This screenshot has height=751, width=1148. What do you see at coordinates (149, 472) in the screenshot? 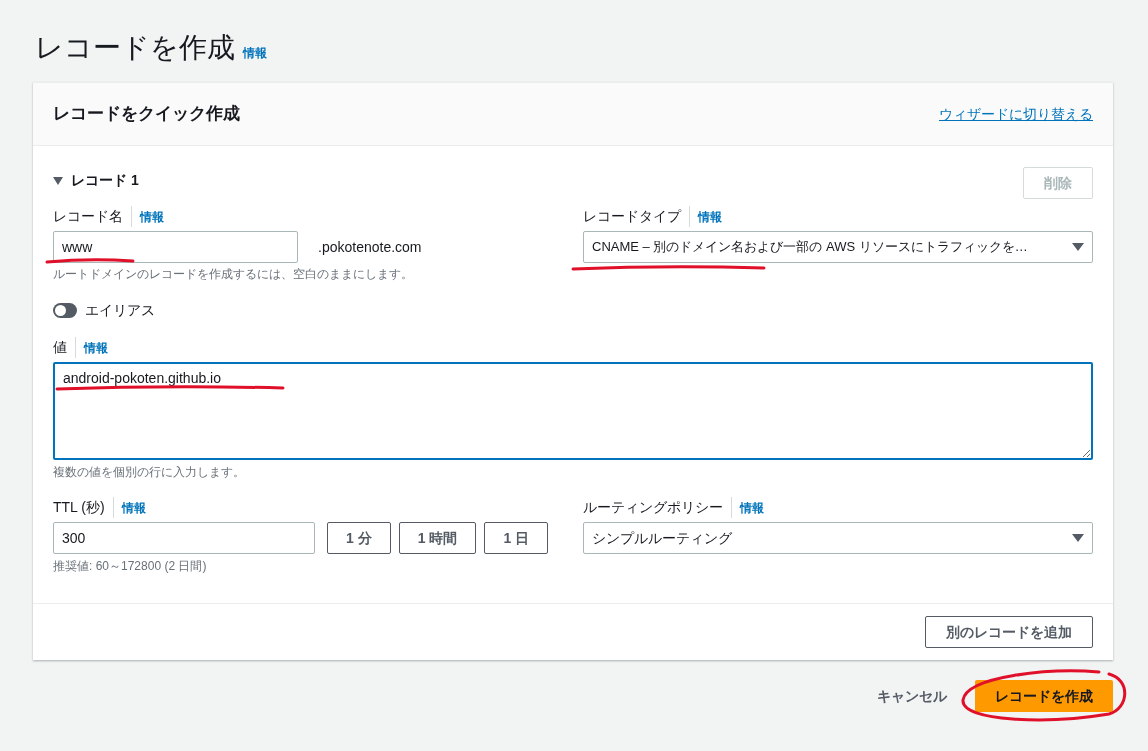
I see `field-hint: 複数の値を個別の行に入力します。` at bounding box center [149, 472].